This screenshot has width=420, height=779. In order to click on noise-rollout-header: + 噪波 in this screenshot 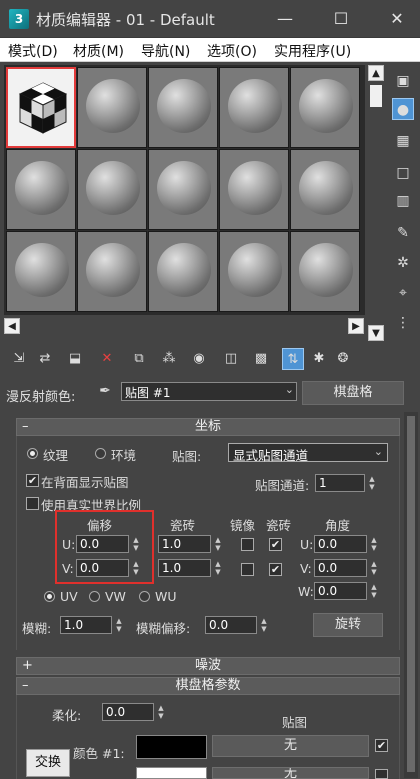, I will do `click(208, 666)`.